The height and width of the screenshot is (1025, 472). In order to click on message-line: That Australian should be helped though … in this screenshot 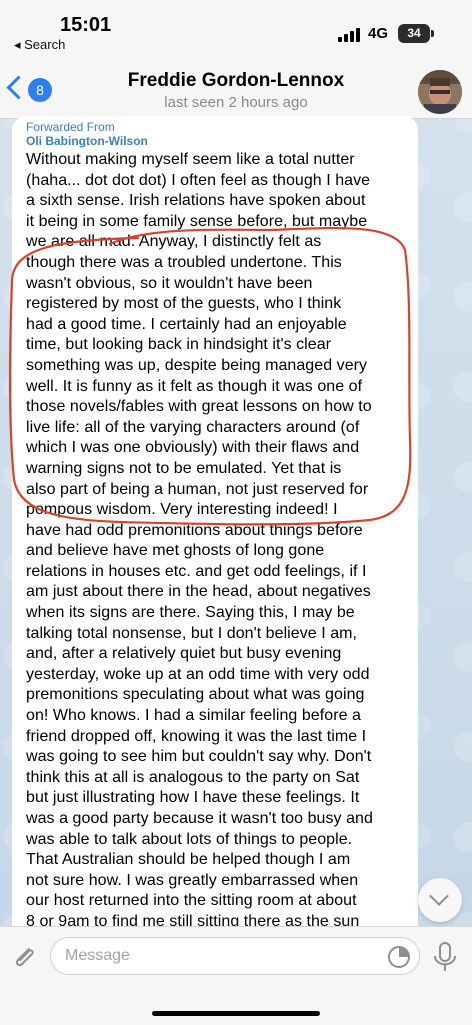, I will do `click(188, 860)`.